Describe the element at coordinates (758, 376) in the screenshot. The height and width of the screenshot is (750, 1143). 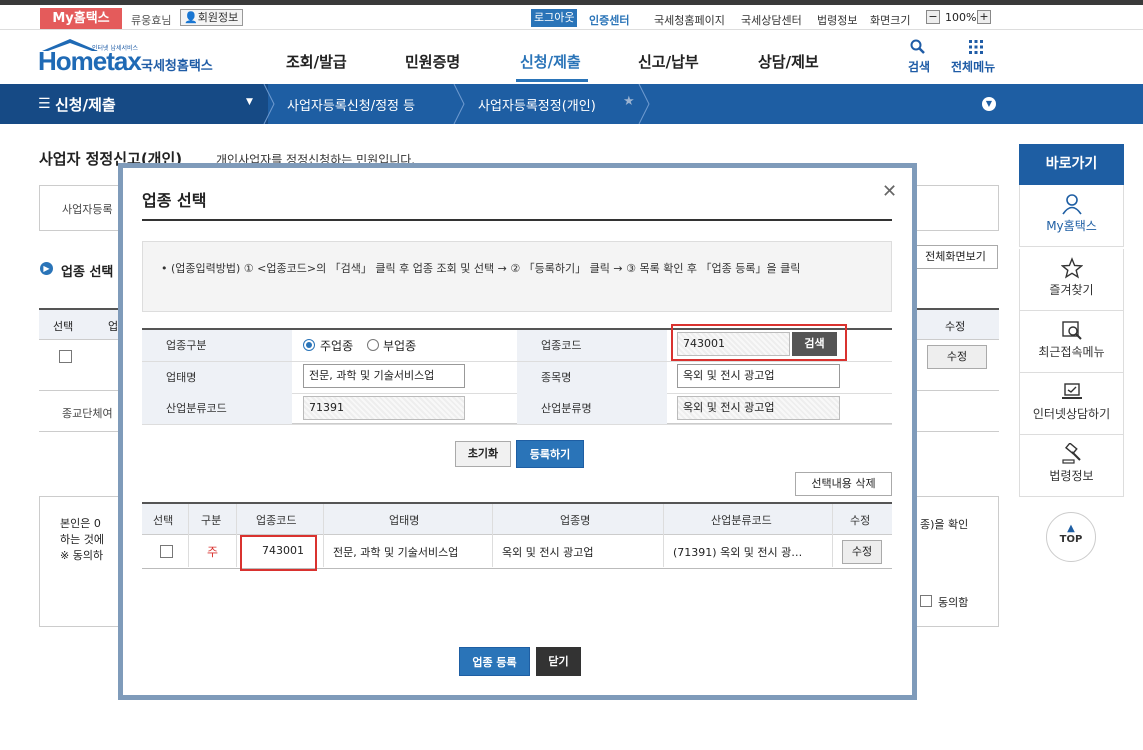
I see `item-input: 옥외 및 전시 광고업` at that location.